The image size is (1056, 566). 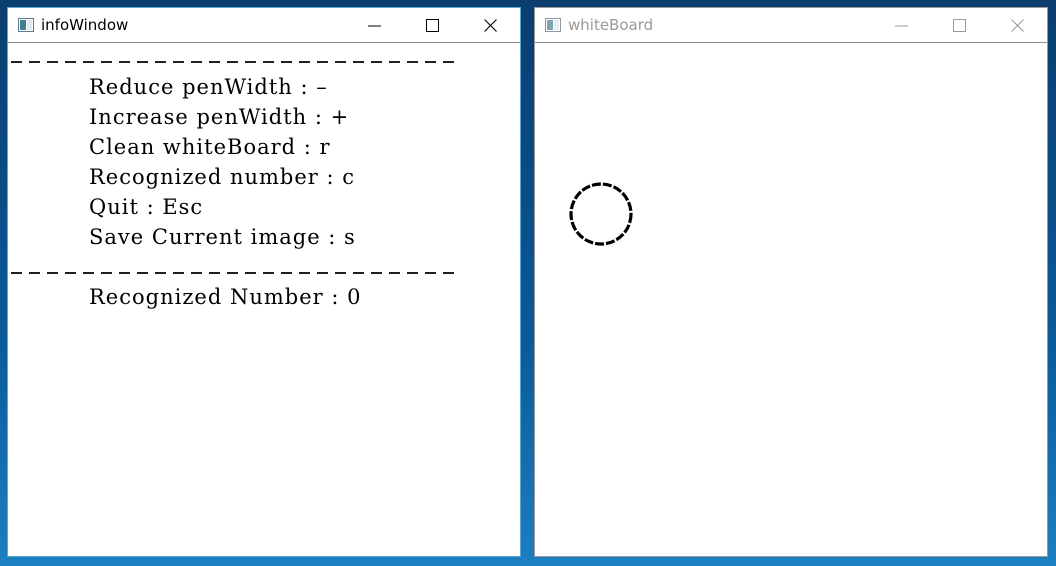 What do you see at coordinates (85, 25) in the screenshot?
I see `window-title: infoWindow` at bounding box center [85, 25].